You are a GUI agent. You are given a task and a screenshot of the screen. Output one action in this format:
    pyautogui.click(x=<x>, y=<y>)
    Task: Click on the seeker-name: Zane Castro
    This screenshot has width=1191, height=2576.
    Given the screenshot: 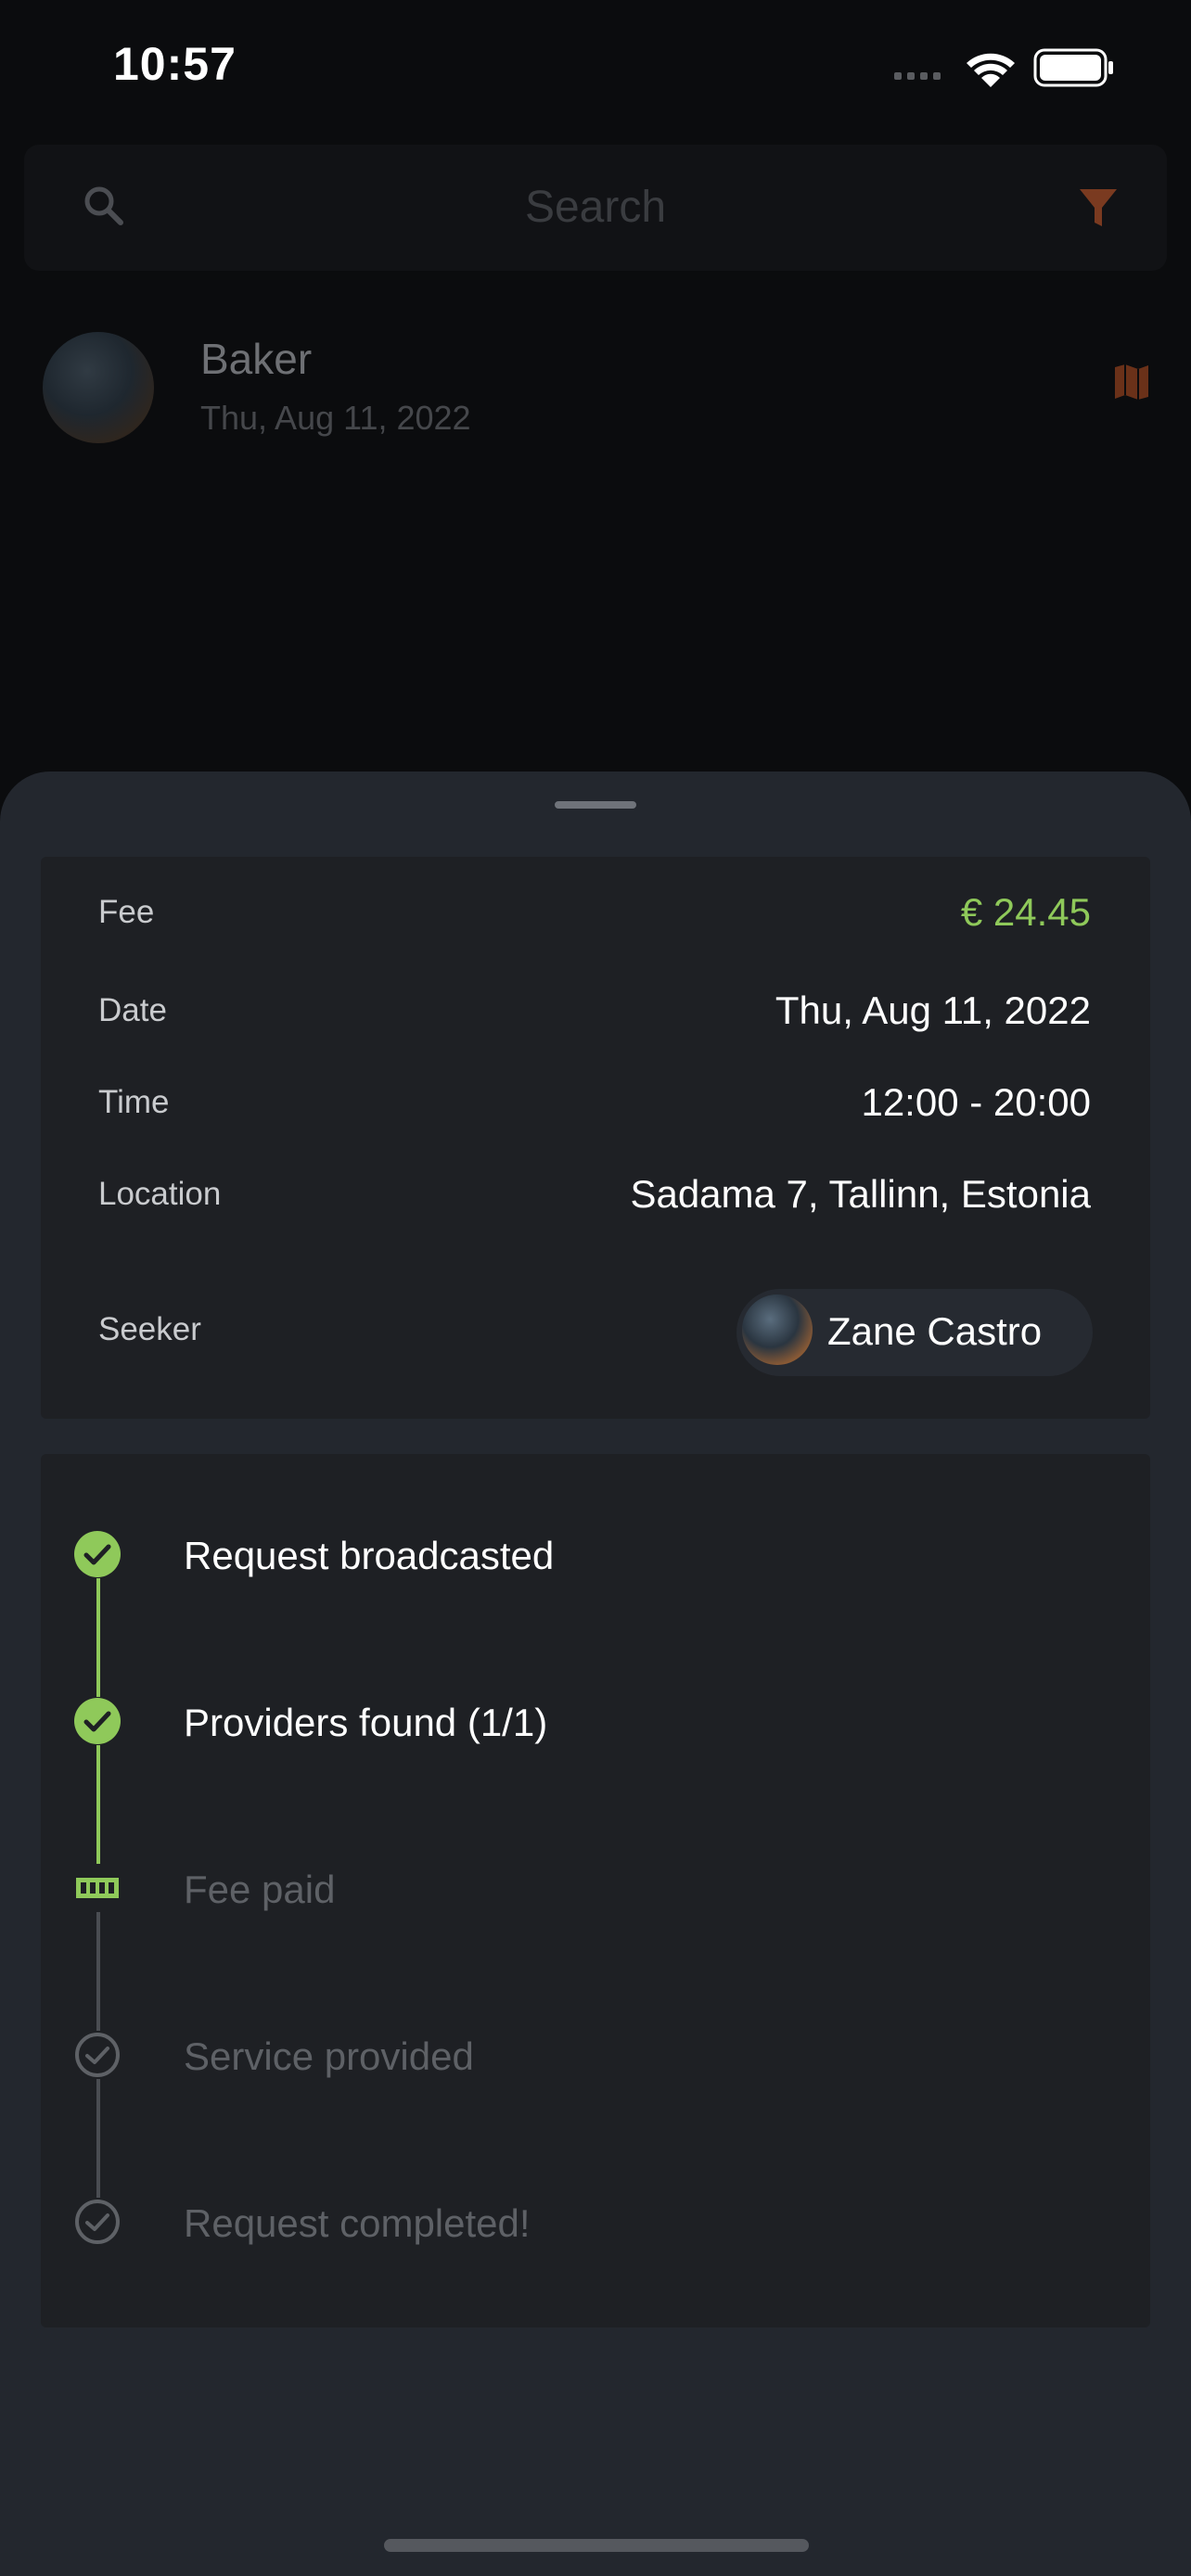 What is the action you would take?
    pyautogui.click(x=935, y=1331)
    